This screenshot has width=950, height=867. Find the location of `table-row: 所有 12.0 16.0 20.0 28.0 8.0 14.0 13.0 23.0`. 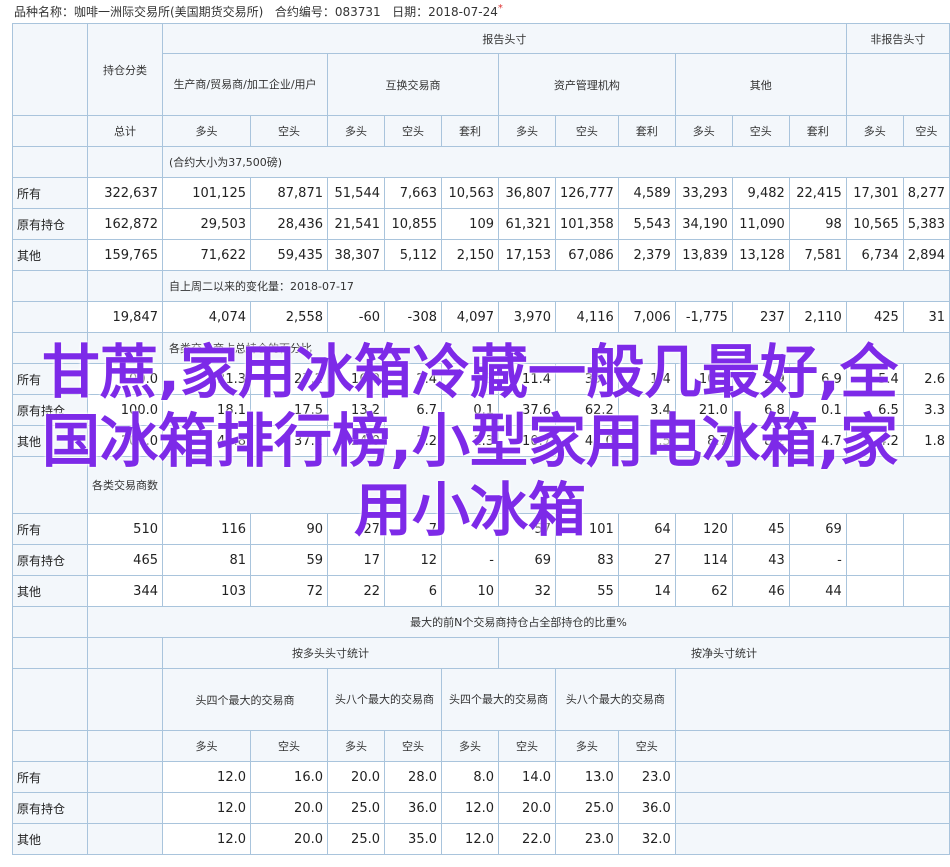

table-row: 所有 12.0 16.0 20.0 28.0 8.0 14.0 13.0 23.0 is located at coordinates (481, 777).